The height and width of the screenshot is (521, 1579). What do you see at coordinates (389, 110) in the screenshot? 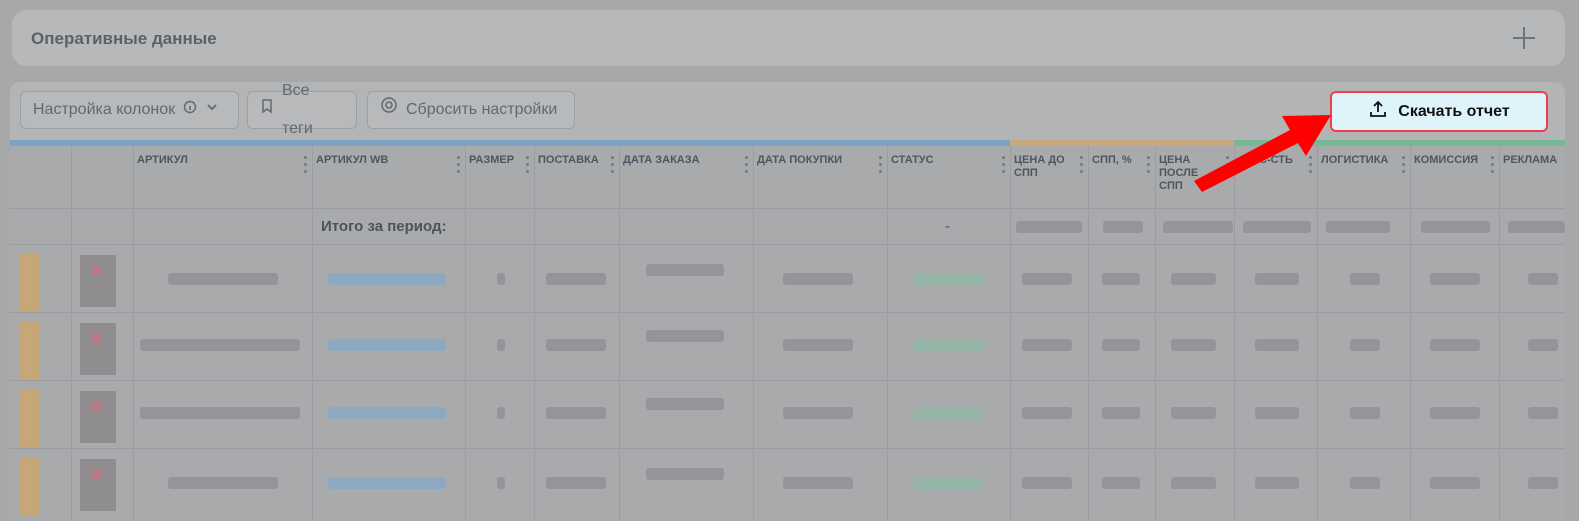
I see `gear-icon` at bounding box center [389, 110].